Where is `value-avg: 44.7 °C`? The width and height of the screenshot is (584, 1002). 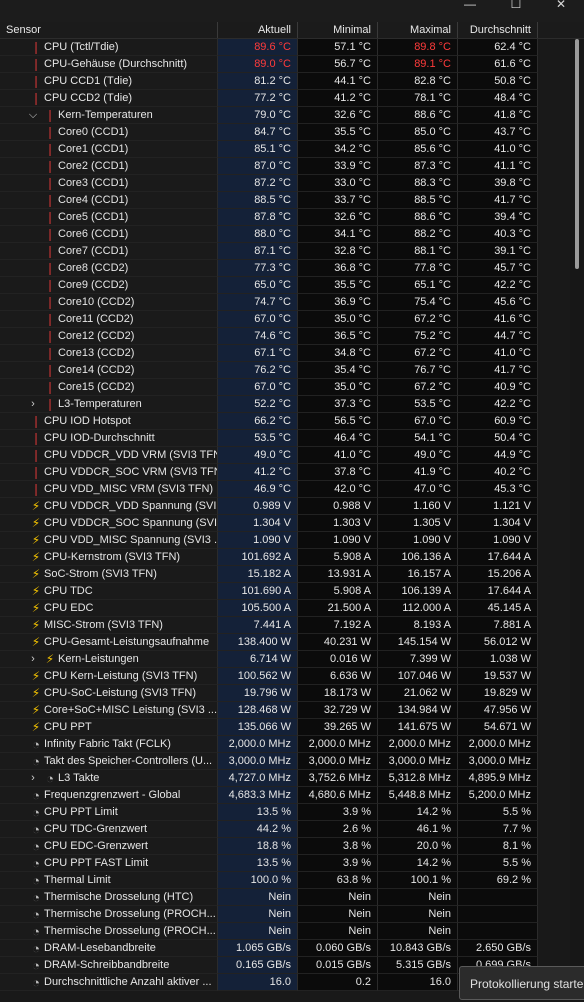
value-avg: 44.7 °C is located at coordinates (498, 336).